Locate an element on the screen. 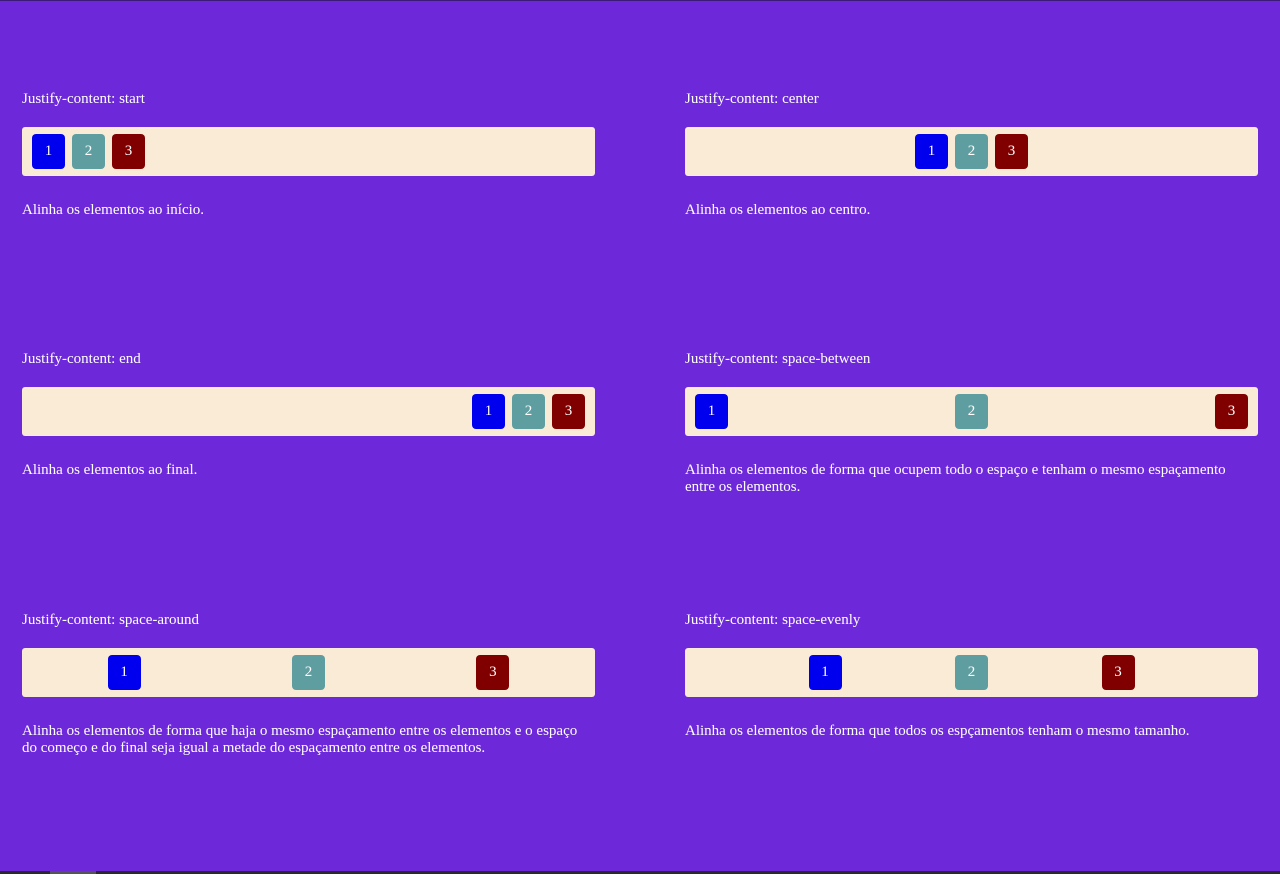 This screenshot has height=874, width=1280. section-title: Justify-content: space-between is located at coordinates (778, 359).